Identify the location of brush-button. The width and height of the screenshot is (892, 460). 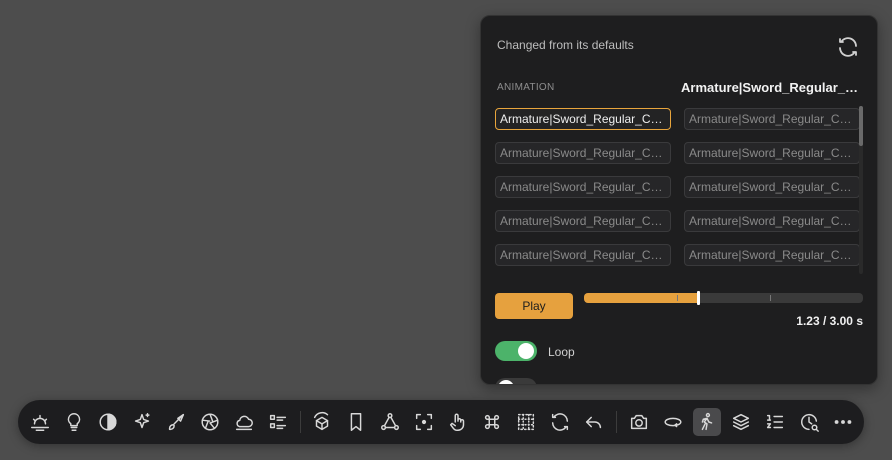
(176, 422).